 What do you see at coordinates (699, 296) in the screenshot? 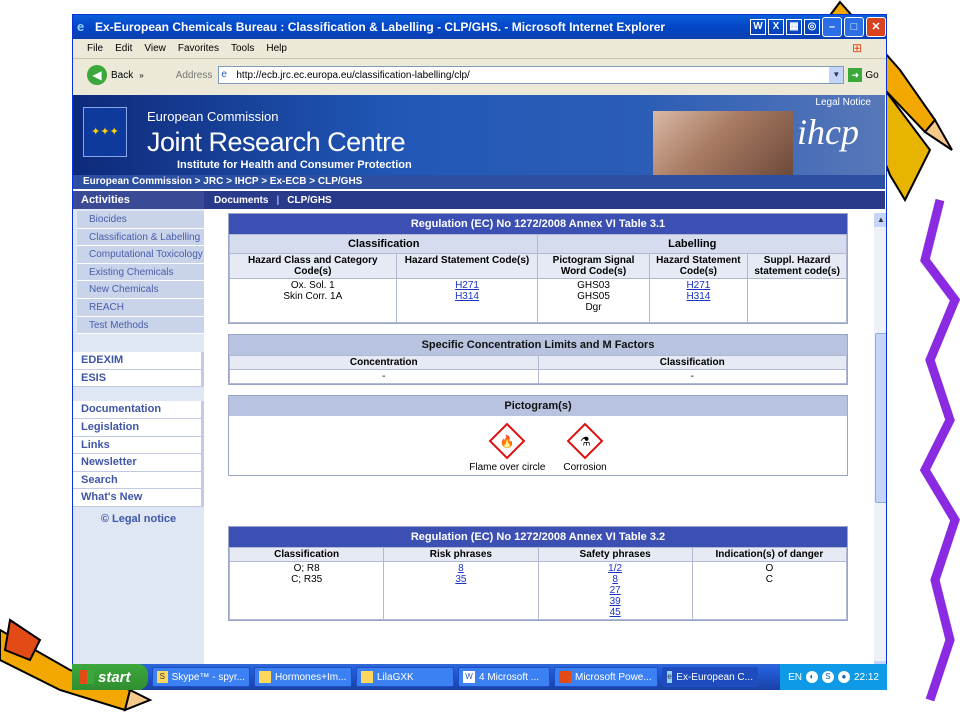
I see `link-label-h314: H314` at bounding box center [699, 296].